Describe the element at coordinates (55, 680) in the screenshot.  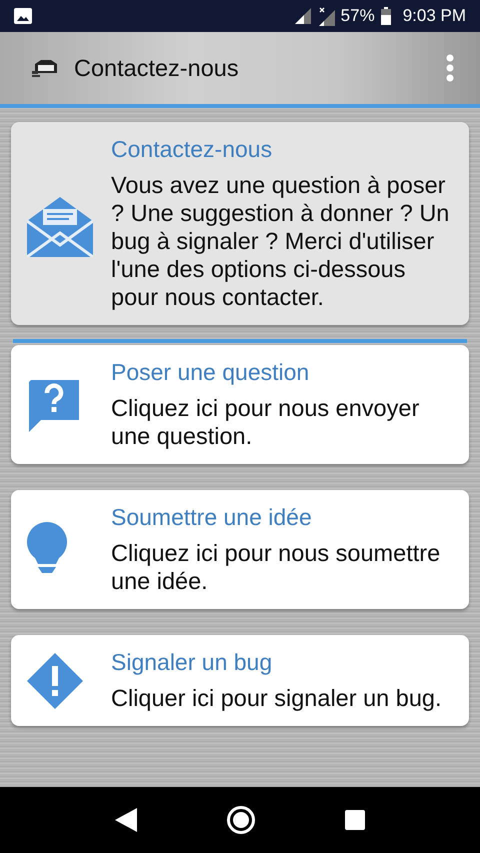
I see `warning-diamond-icon` at that location.